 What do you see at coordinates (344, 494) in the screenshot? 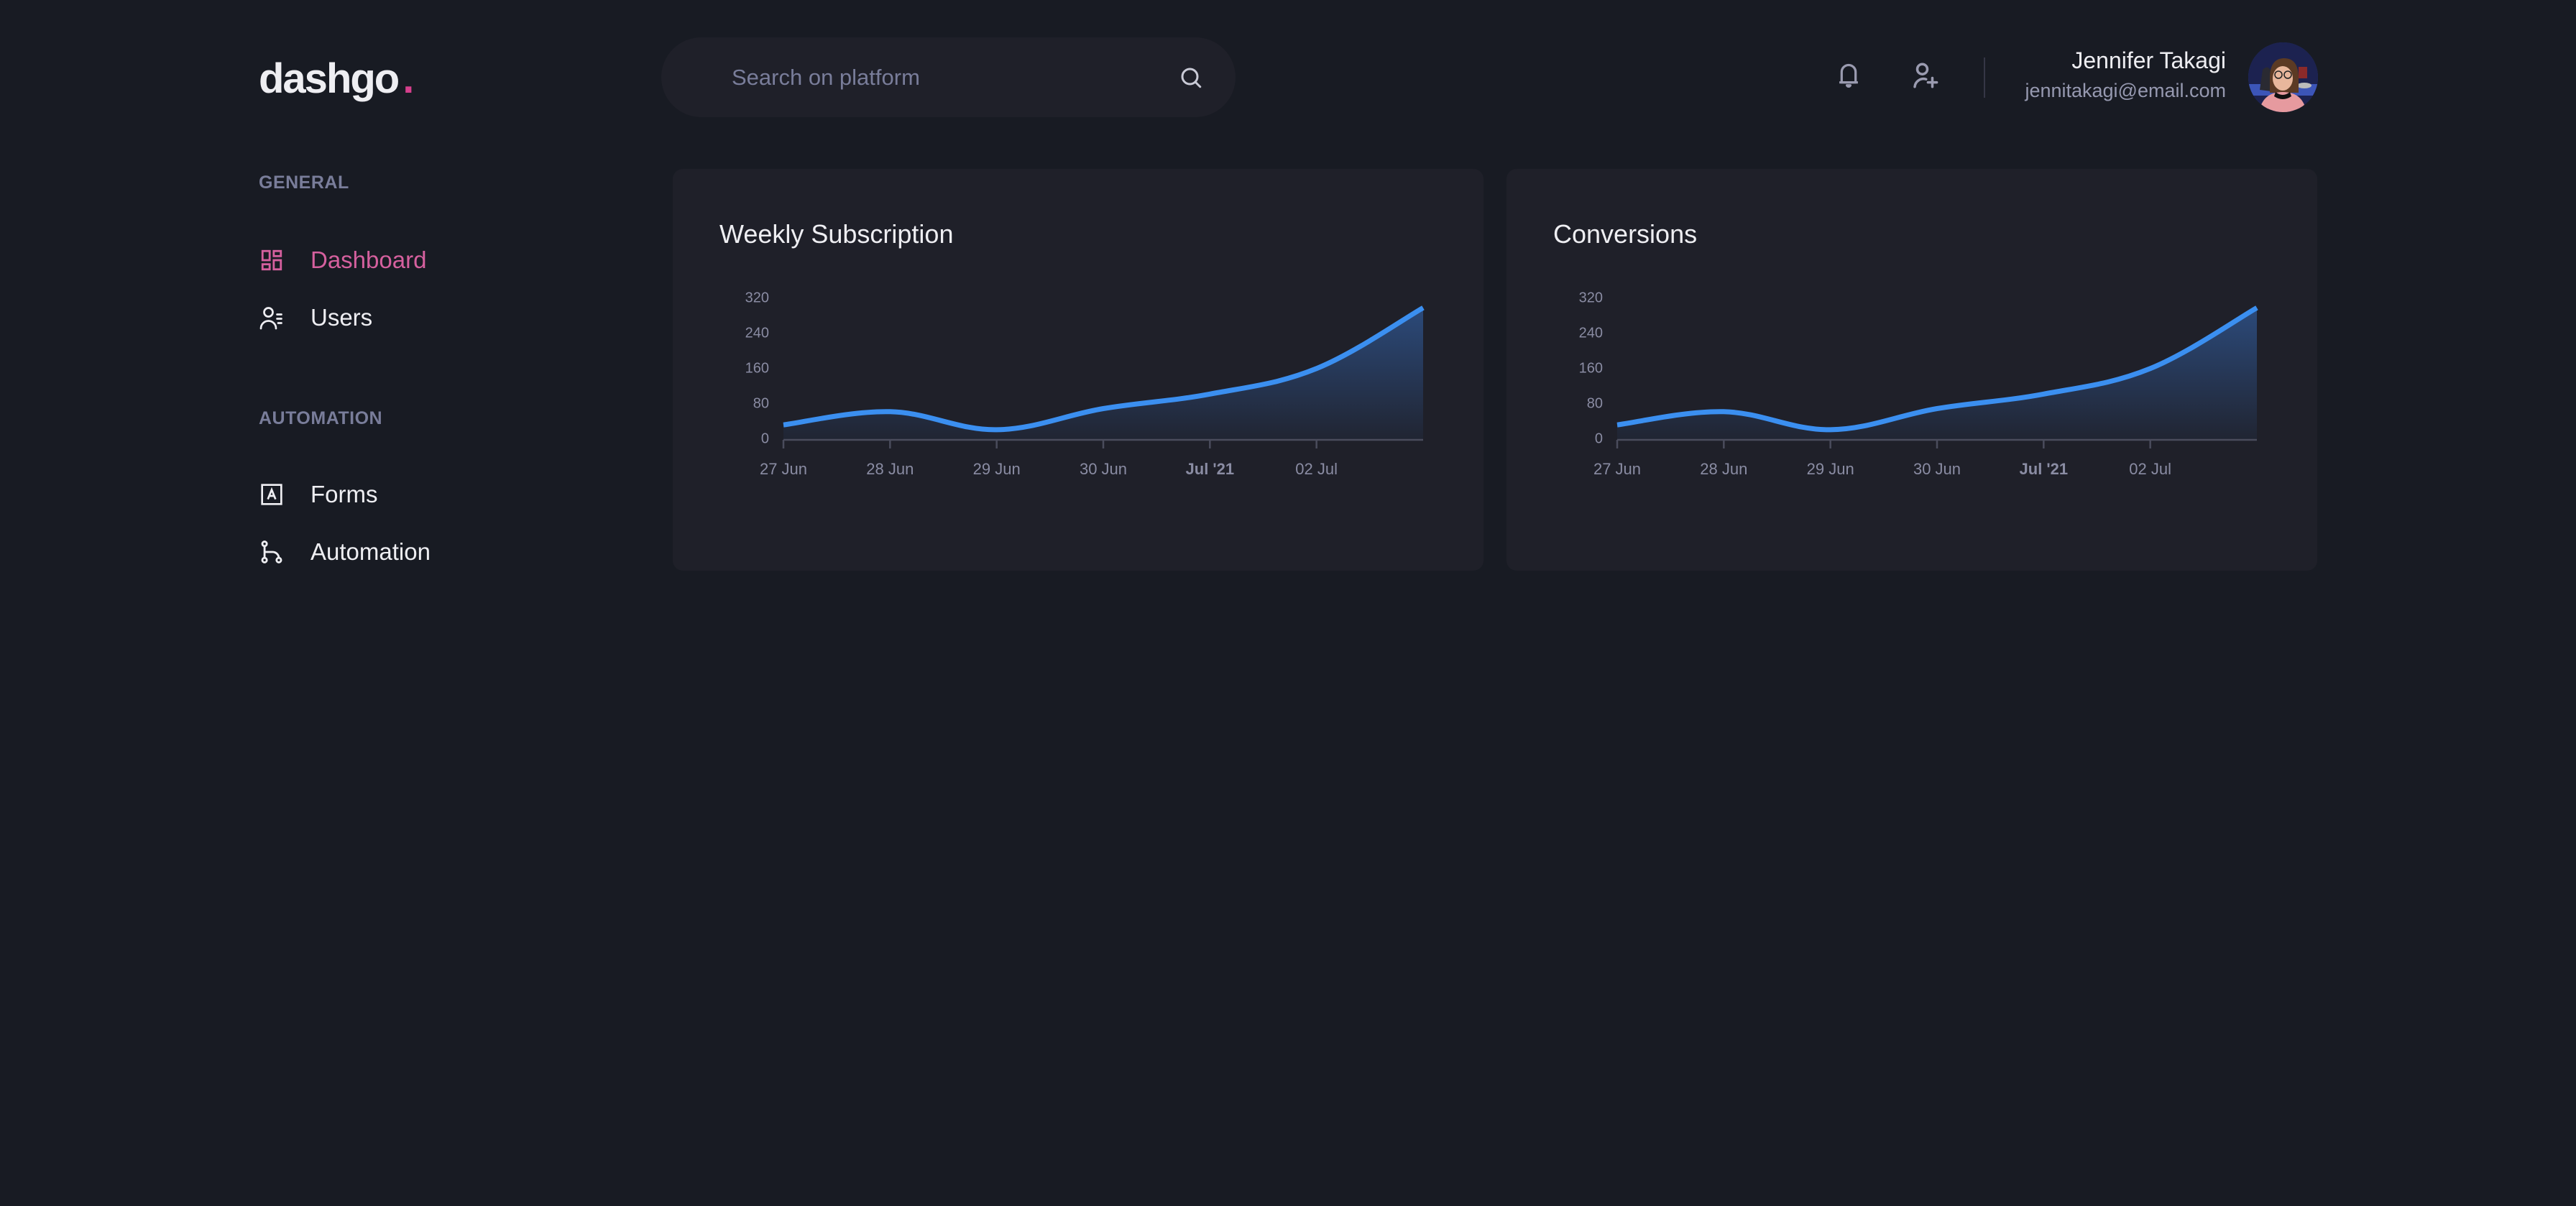
I see `sidebar-item-label: Forms` at bounding box center [344, 494].